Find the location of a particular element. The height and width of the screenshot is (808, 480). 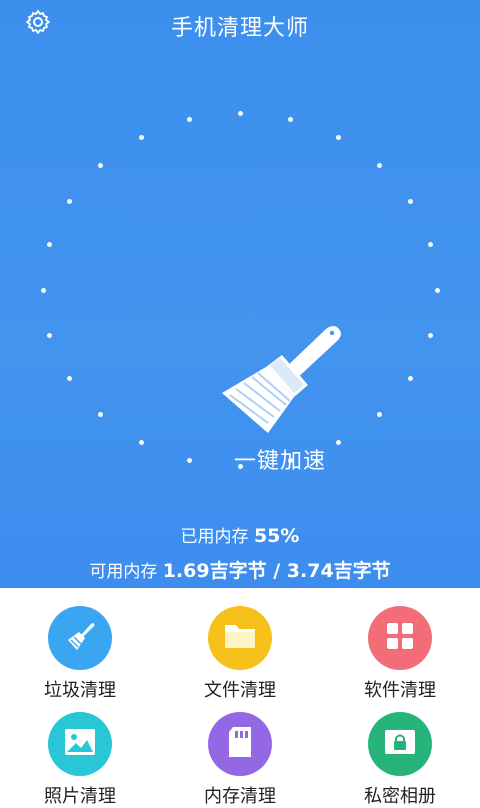

tool-app-clean: 软件清理 is located at coordinates (400, 644).